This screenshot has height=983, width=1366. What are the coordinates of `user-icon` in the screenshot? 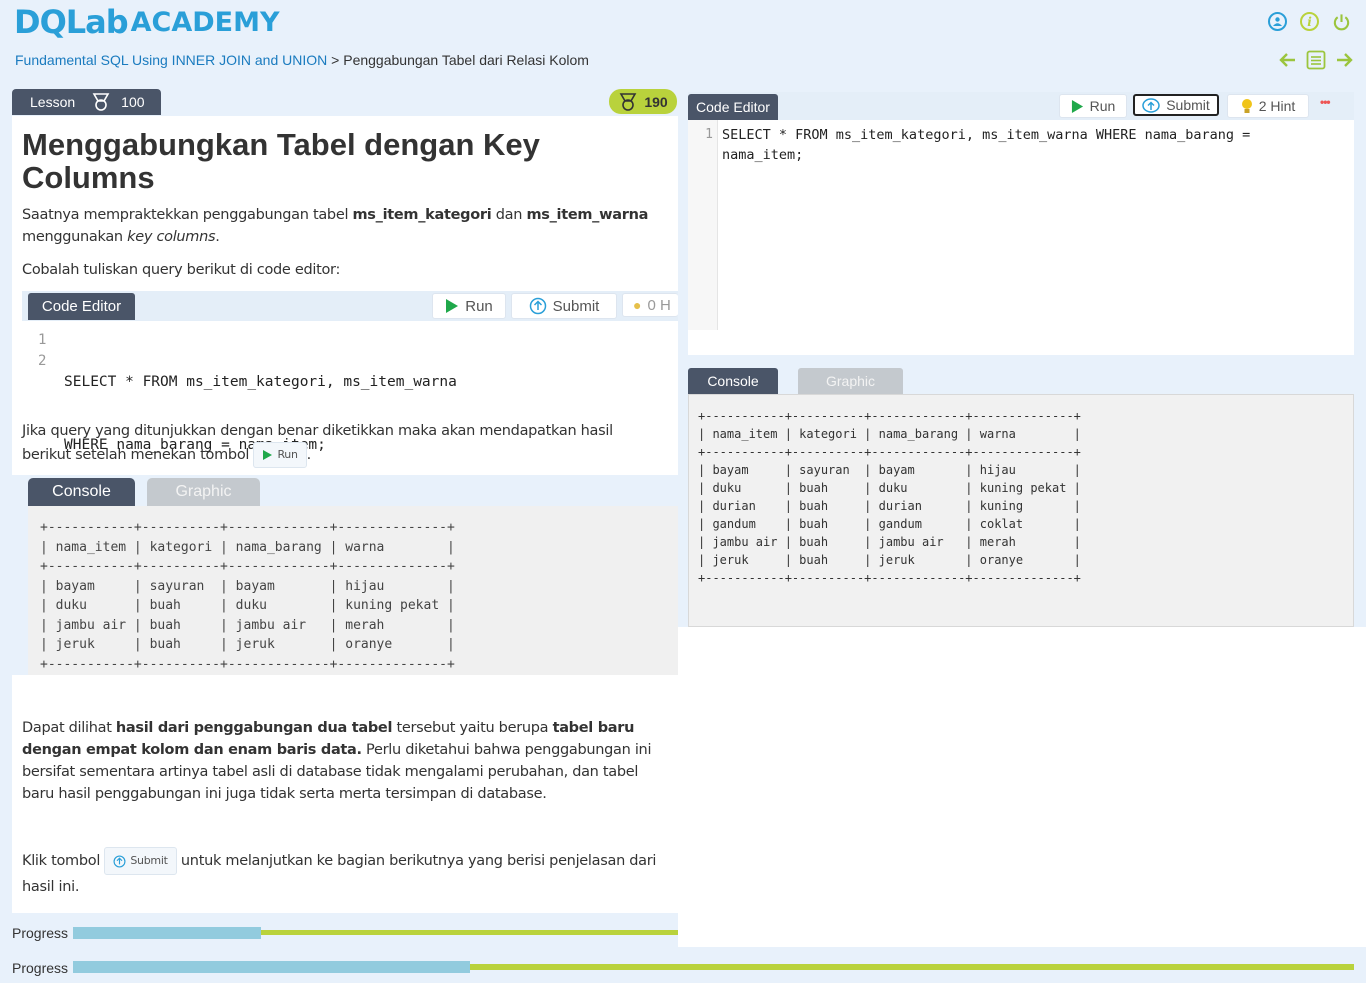 It's located at (1277, 21).